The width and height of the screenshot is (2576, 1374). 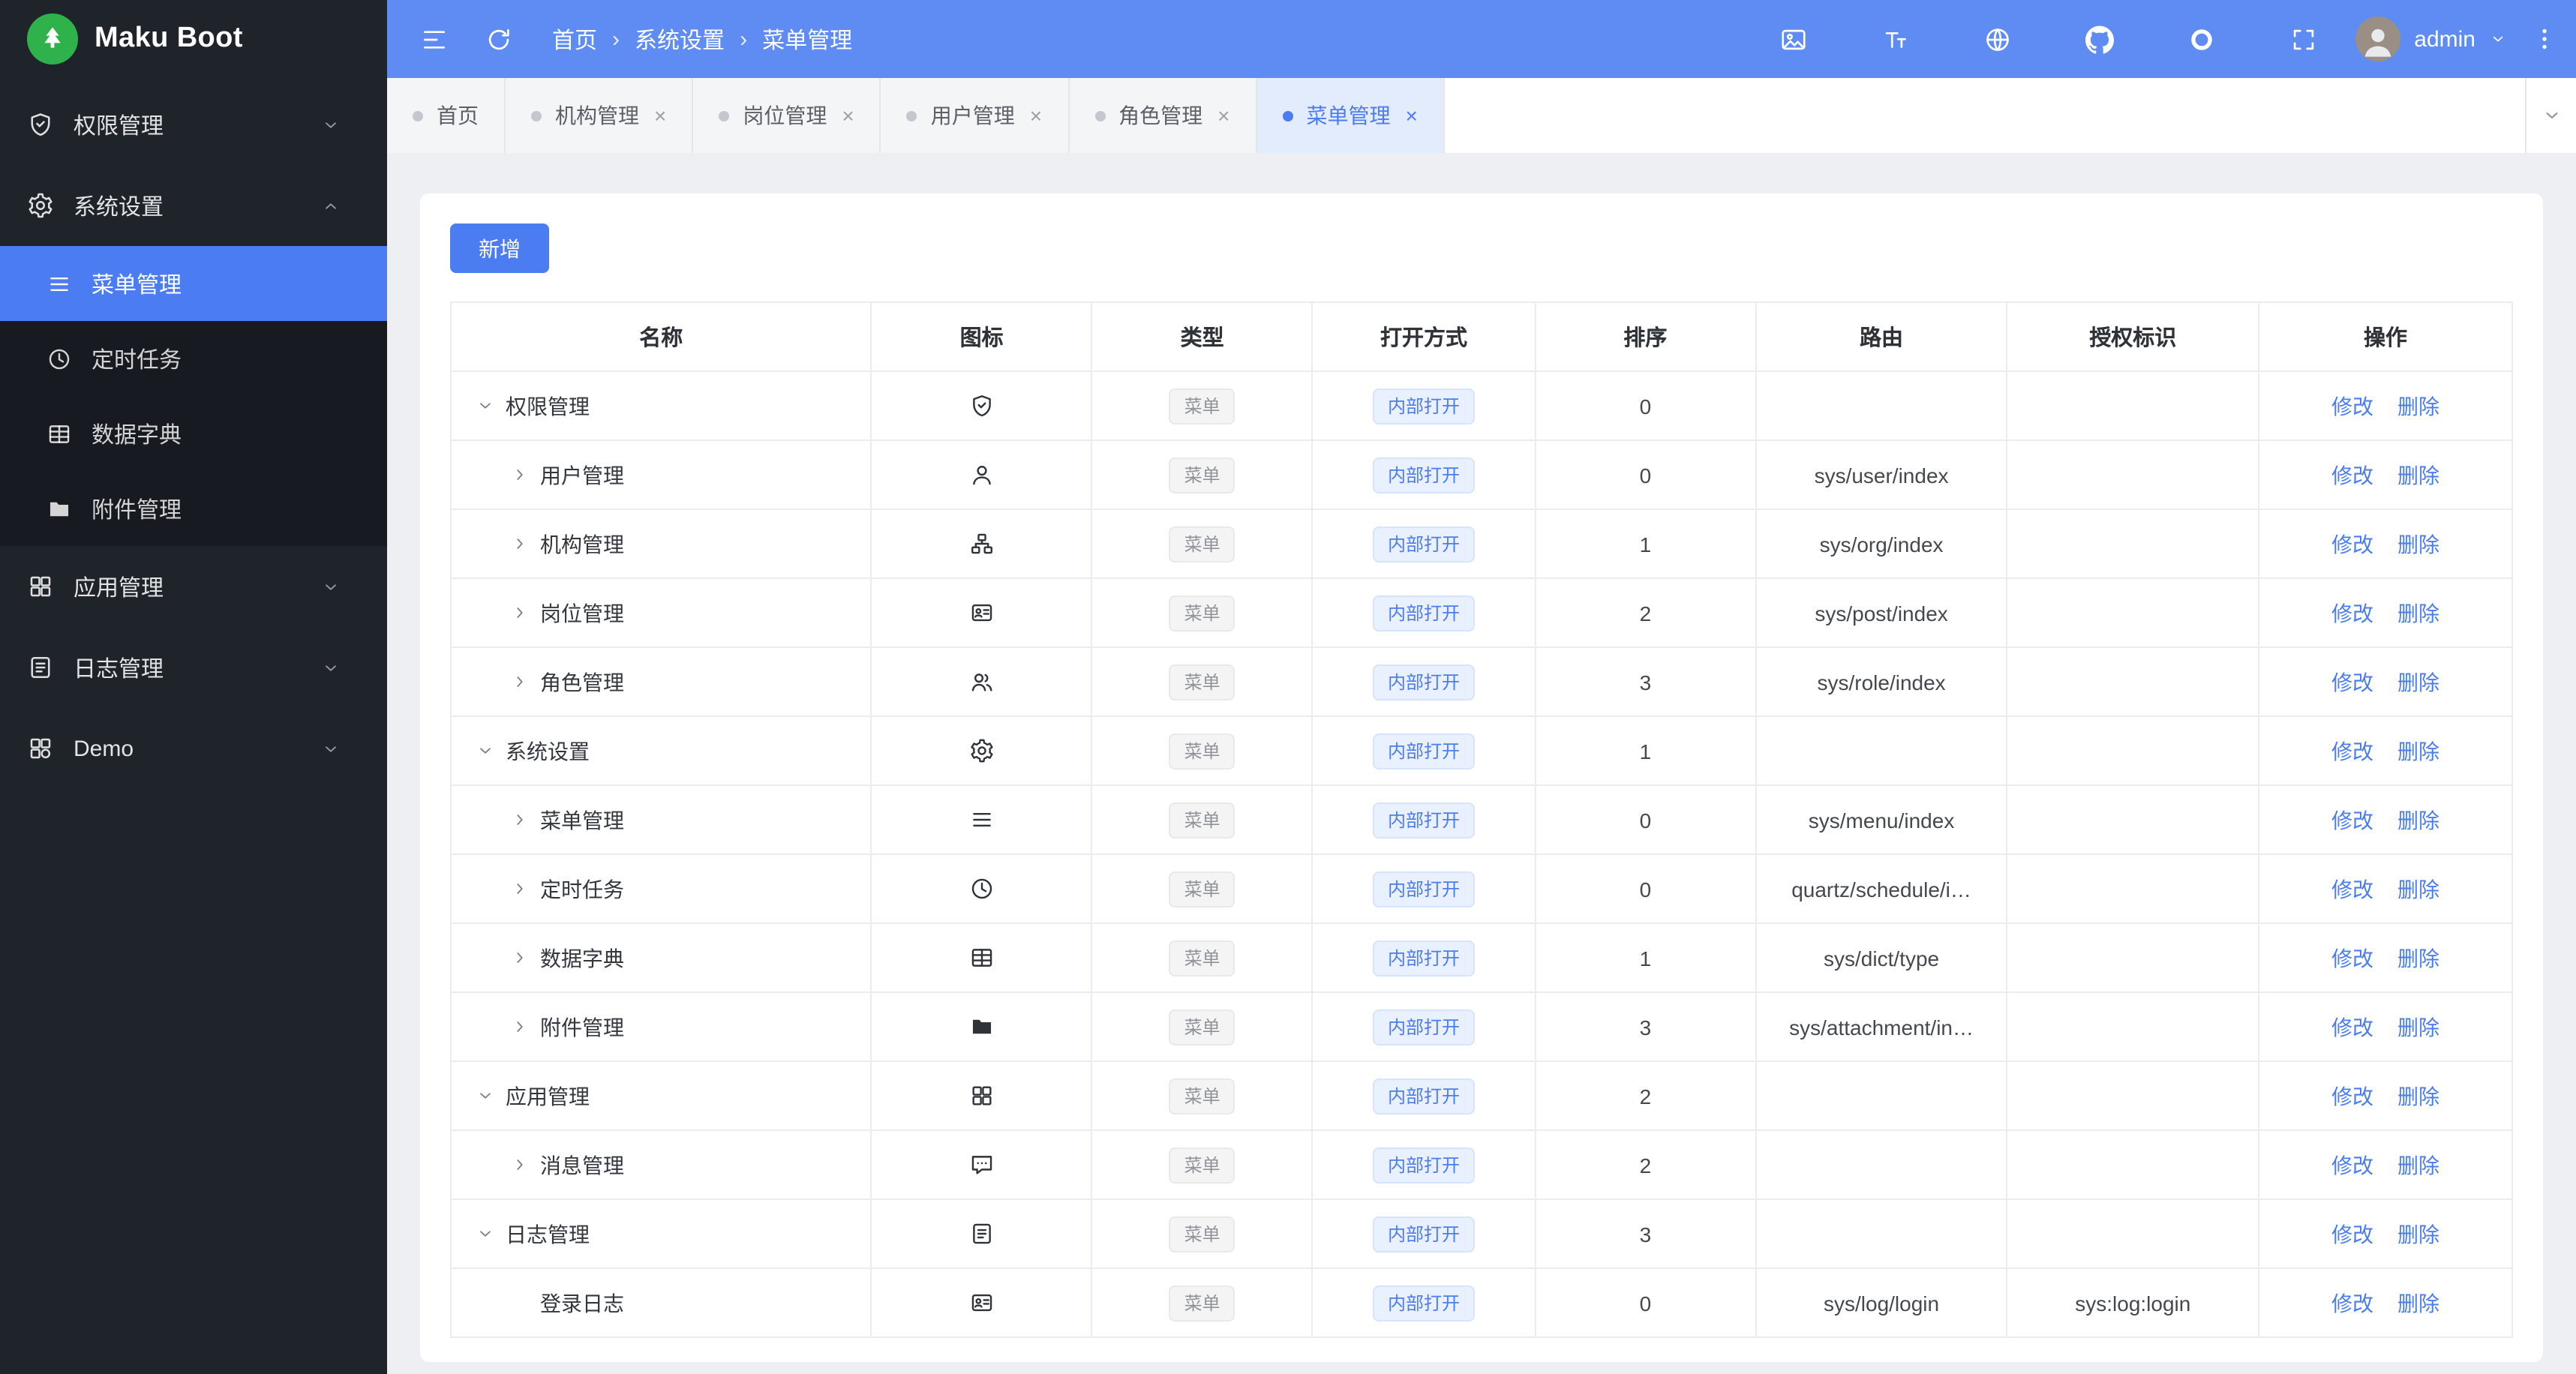 What do you see at coordinates (1163, 115) in the screenshot?
I see `tab: 角色管理 ×` at bounding box center [1163, 115].